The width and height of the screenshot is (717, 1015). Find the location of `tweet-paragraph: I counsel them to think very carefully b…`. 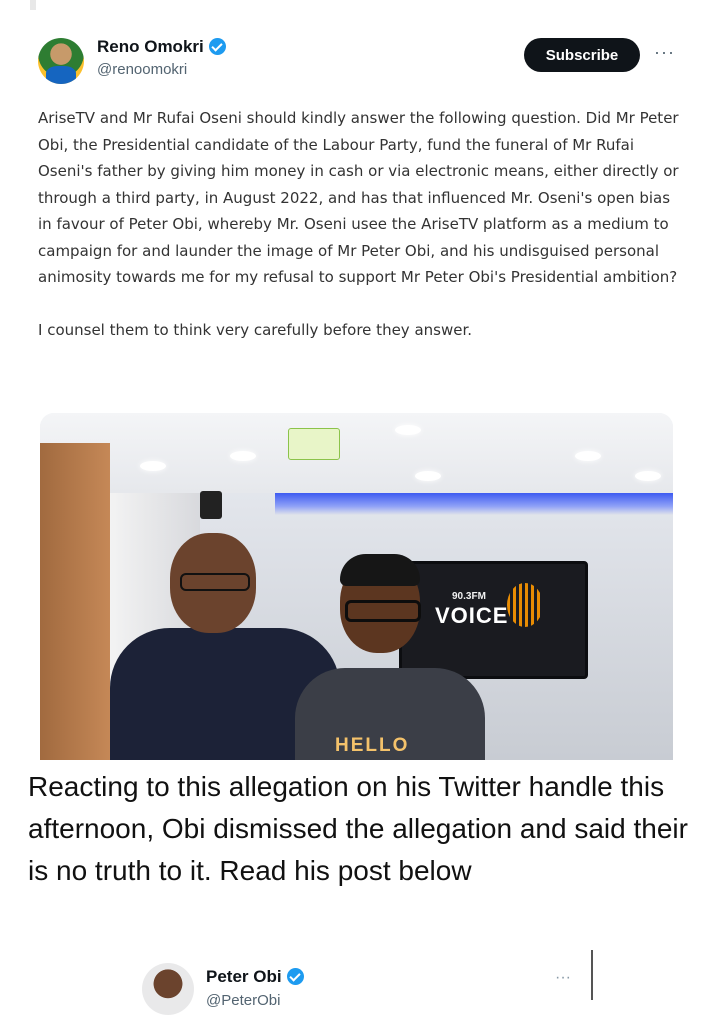

tweet-paragraph: I counsel them to think very carefully b… is located at coordinates (255, 329).